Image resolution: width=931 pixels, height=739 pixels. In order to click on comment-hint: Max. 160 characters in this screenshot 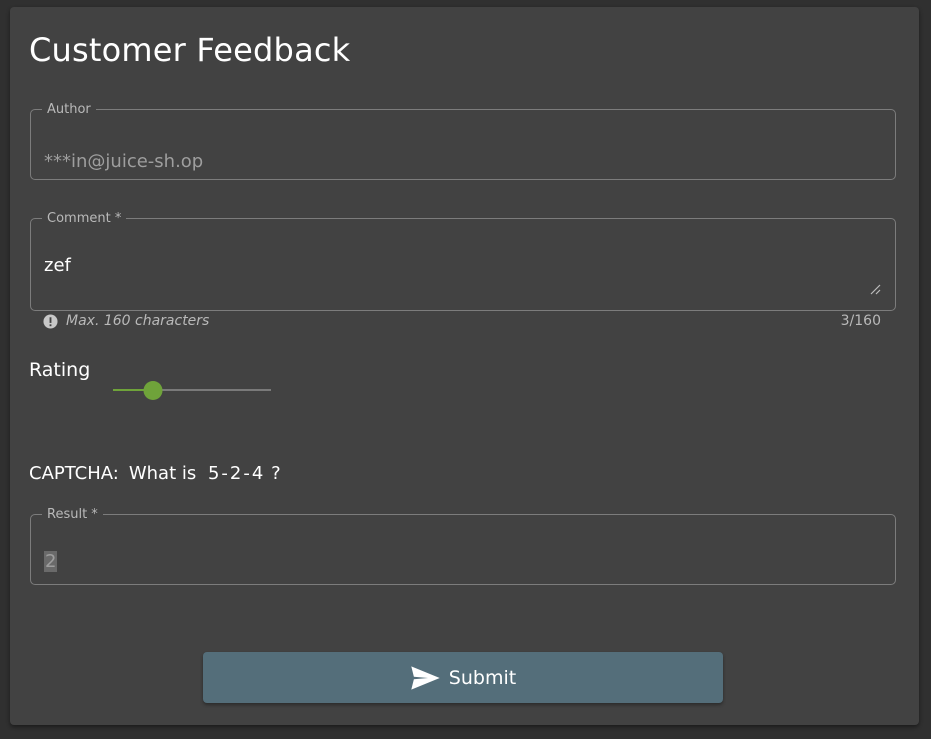, I will do `click(138, 321)`.